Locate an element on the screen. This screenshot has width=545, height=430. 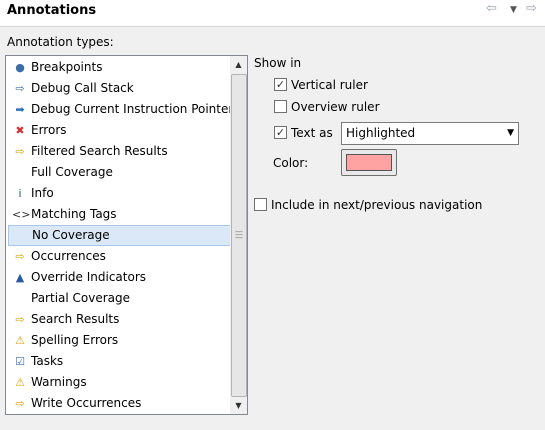
scroll-down-icon: ▼ is located at coordinates (238, 405).